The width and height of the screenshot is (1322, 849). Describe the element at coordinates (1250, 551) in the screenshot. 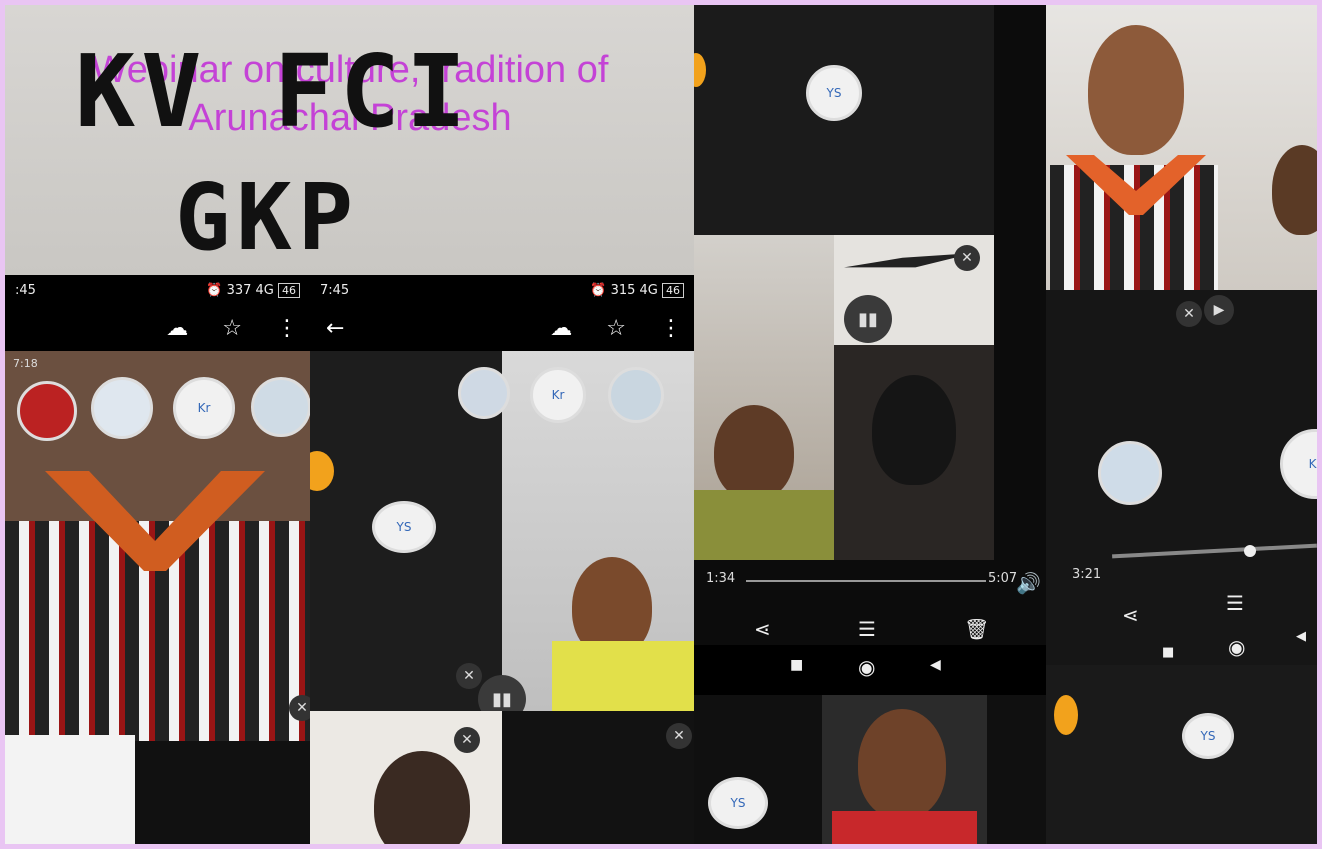

I see `seek-thumb` at that location.